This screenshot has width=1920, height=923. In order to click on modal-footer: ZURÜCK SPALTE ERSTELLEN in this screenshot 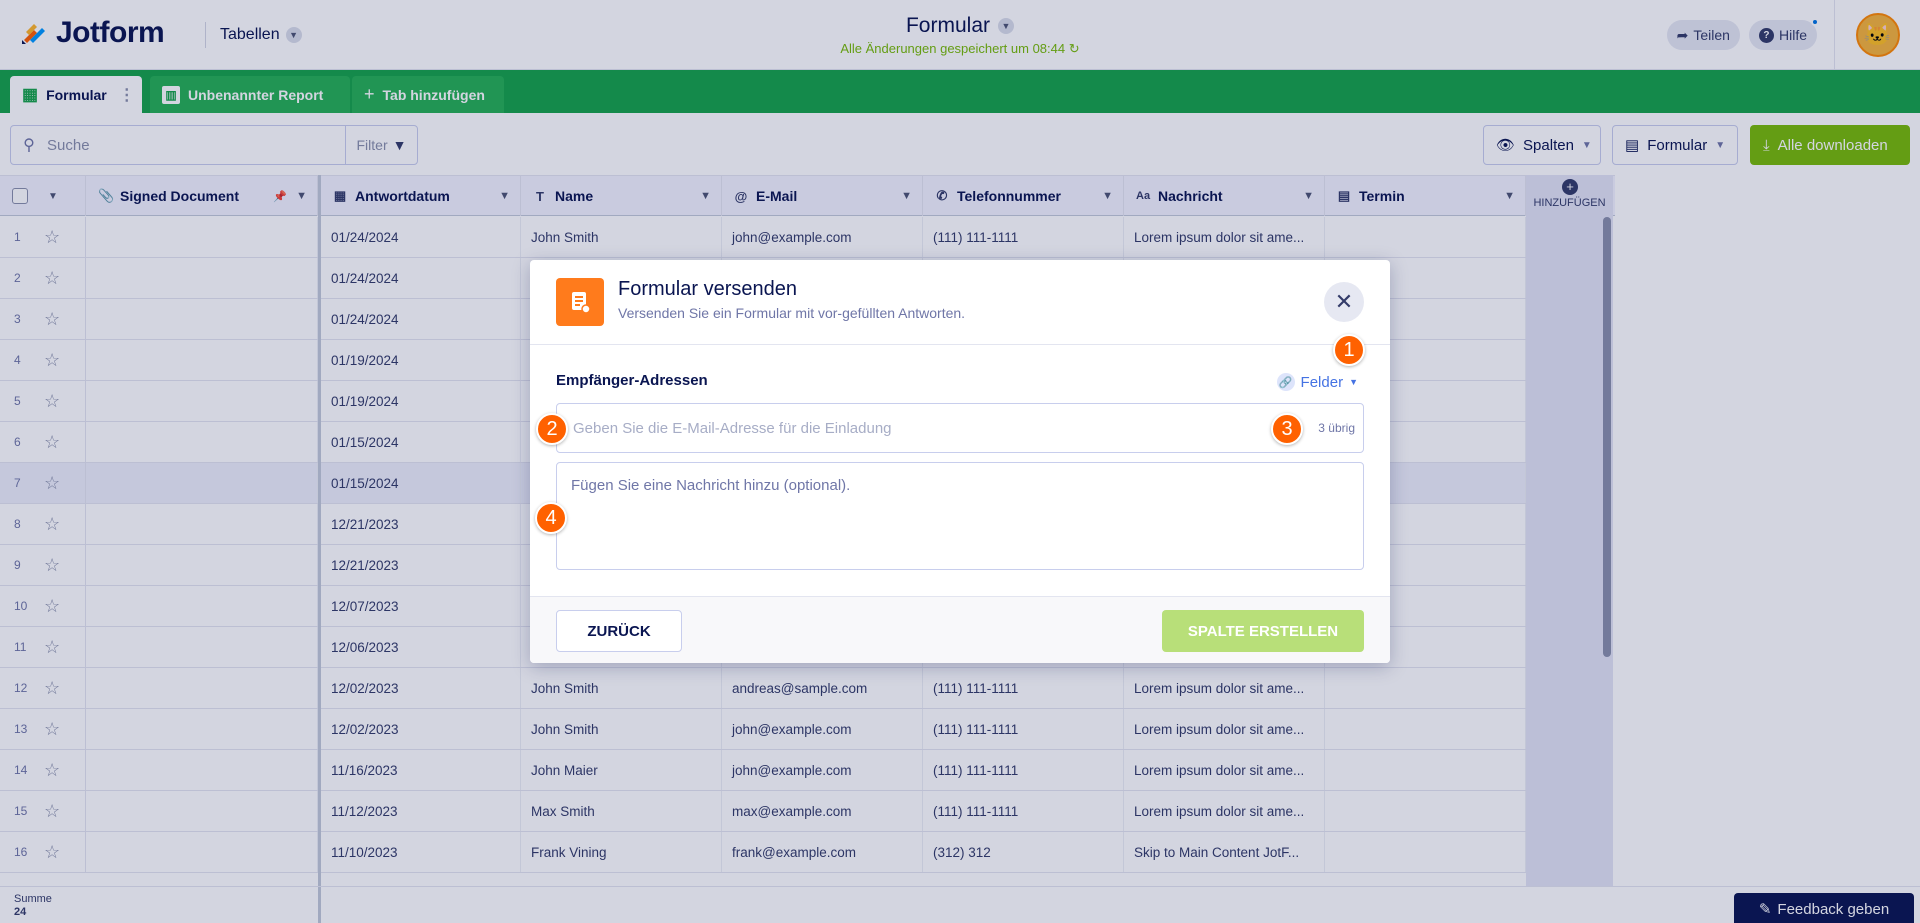, I will do `click(960, 629)`.